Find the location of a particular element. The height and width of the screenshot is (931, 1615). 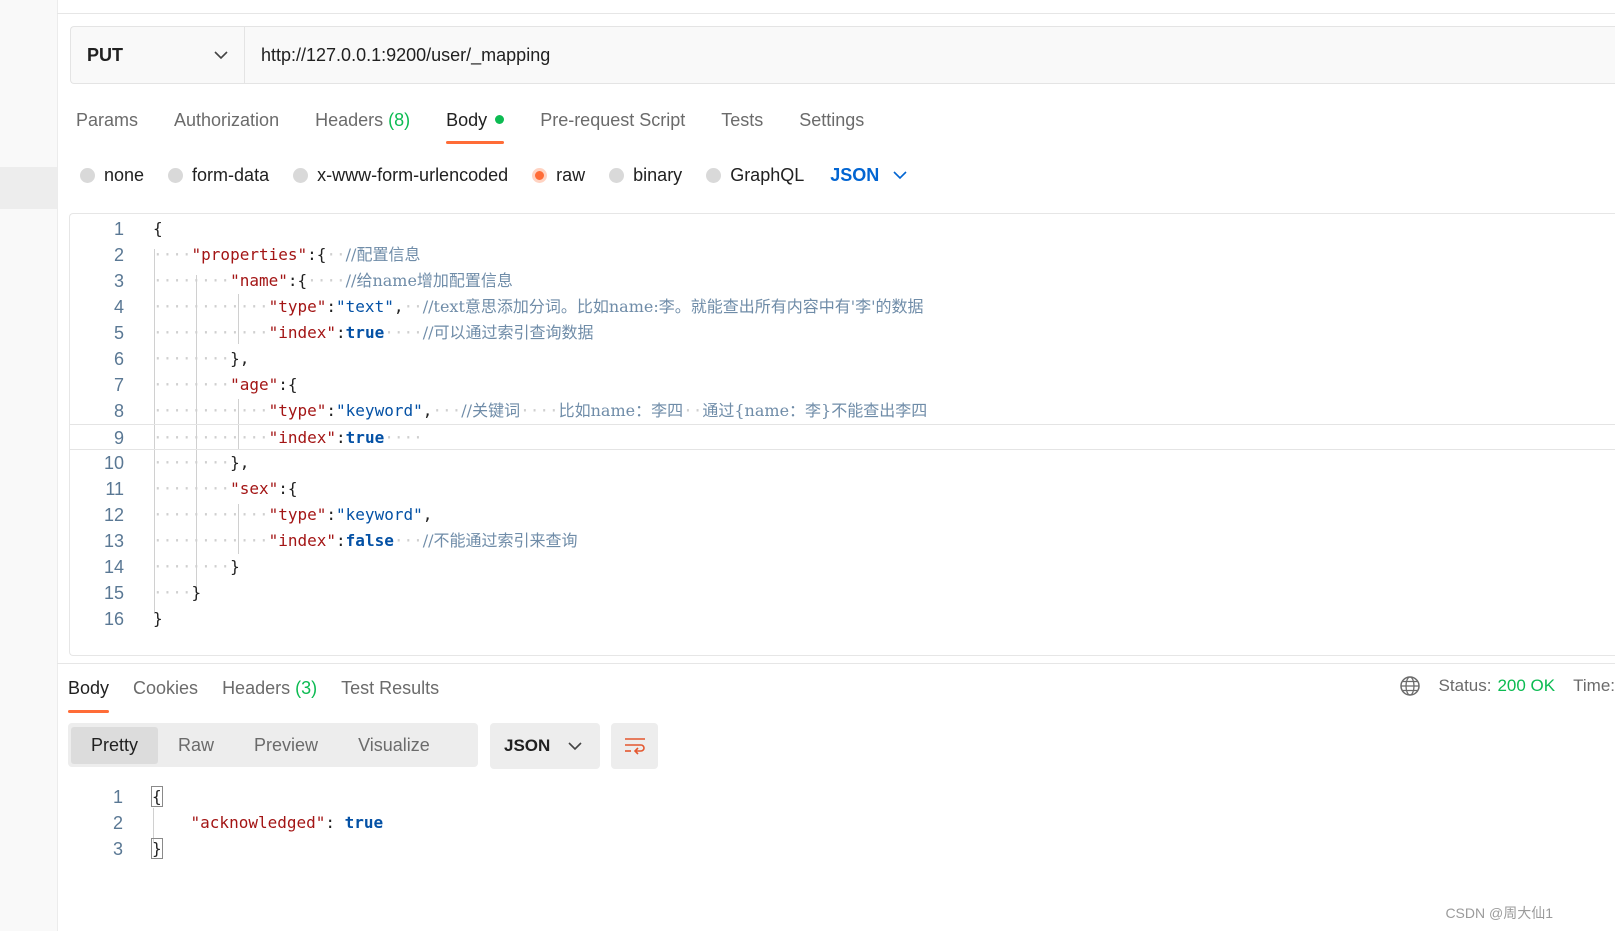

format-label: JSON is located at coordinates (527, 745).